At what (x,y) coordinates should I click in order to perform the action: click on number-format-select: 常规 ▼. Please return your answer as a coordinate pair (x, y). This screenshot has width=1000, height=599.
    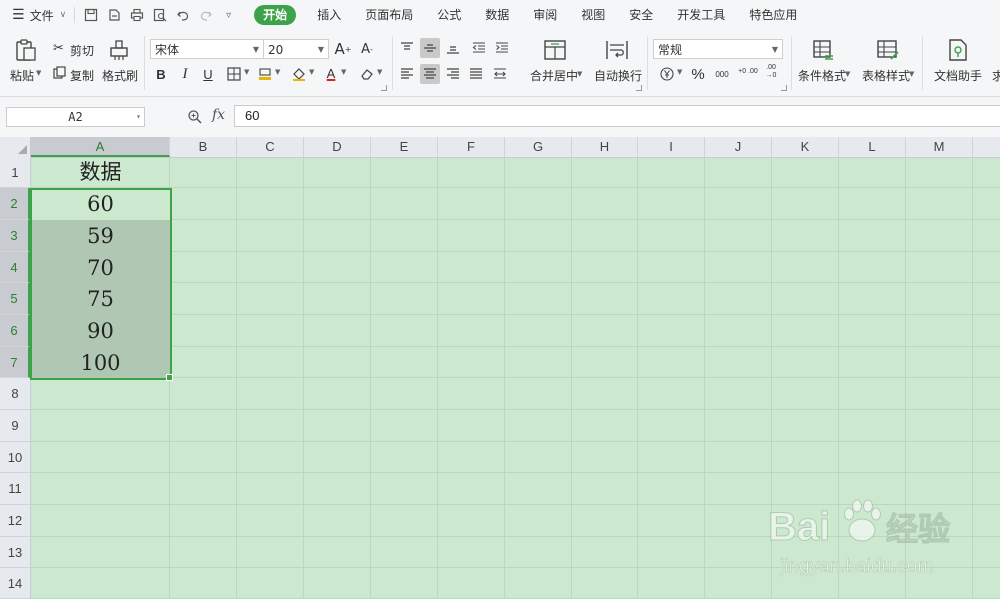
    Looking at the image, I should click on (718, 49).